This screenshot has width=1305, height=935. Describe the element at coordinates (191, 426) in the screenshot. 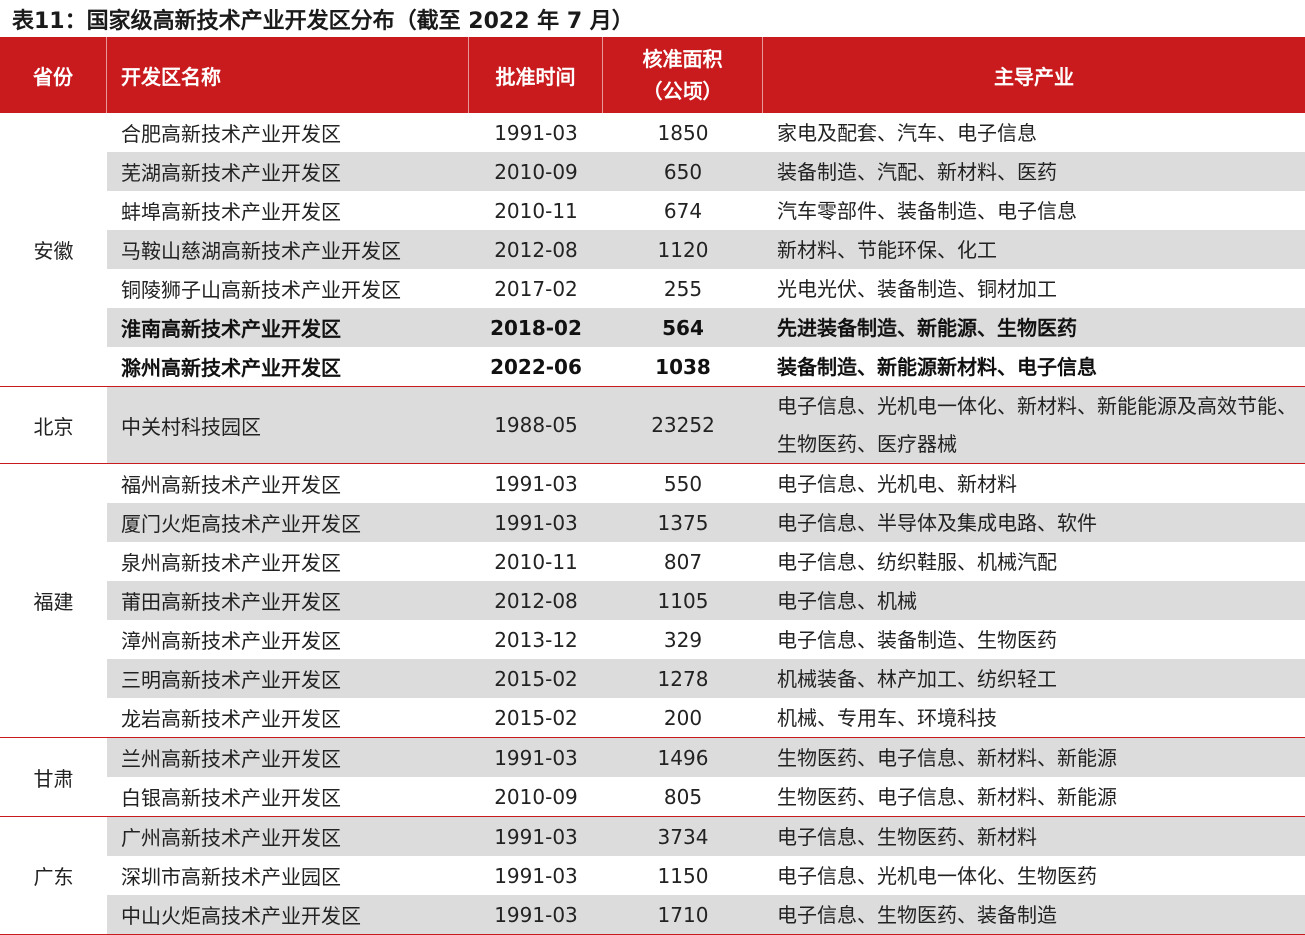

I see `zone-name-cell: 中关村科技园区` at that location.